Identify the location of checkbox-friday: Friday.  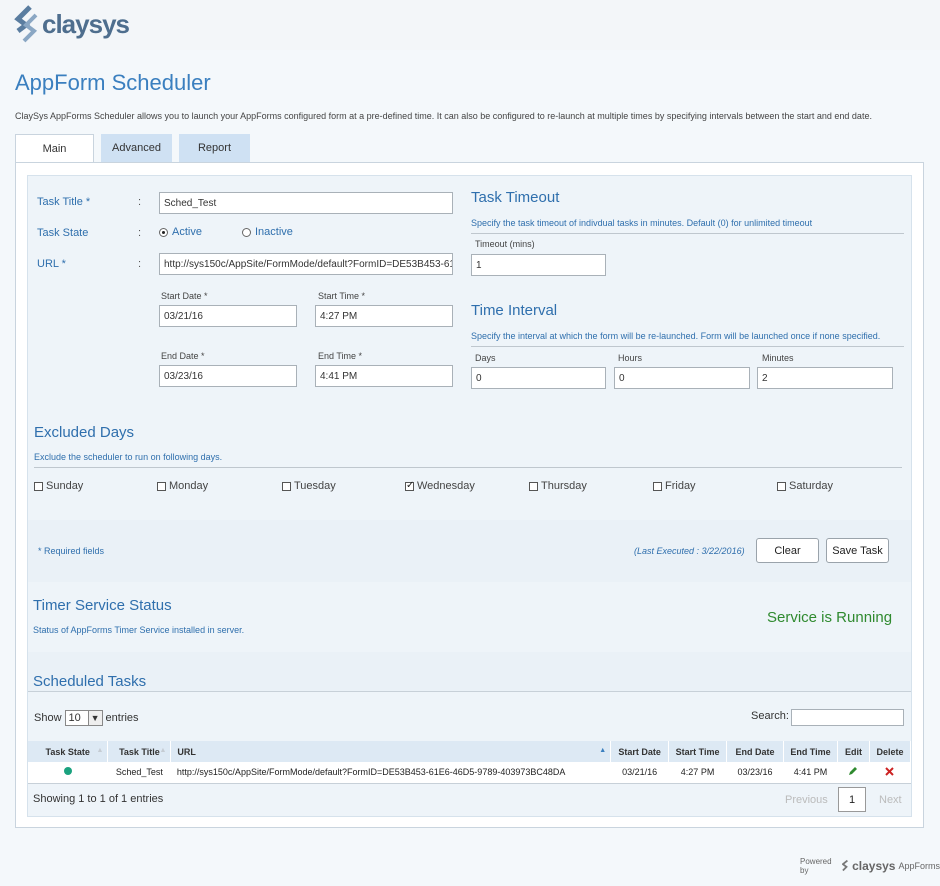
(674, 486).